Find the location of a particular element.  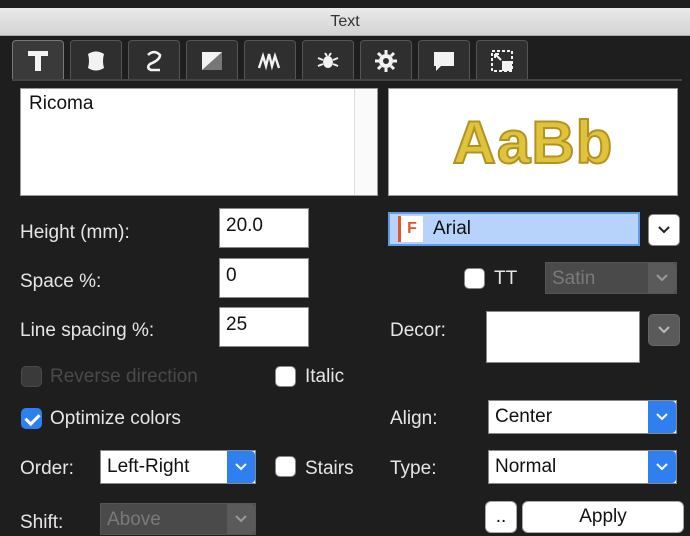

type-label: Type: is located at coordinates (413, 468).